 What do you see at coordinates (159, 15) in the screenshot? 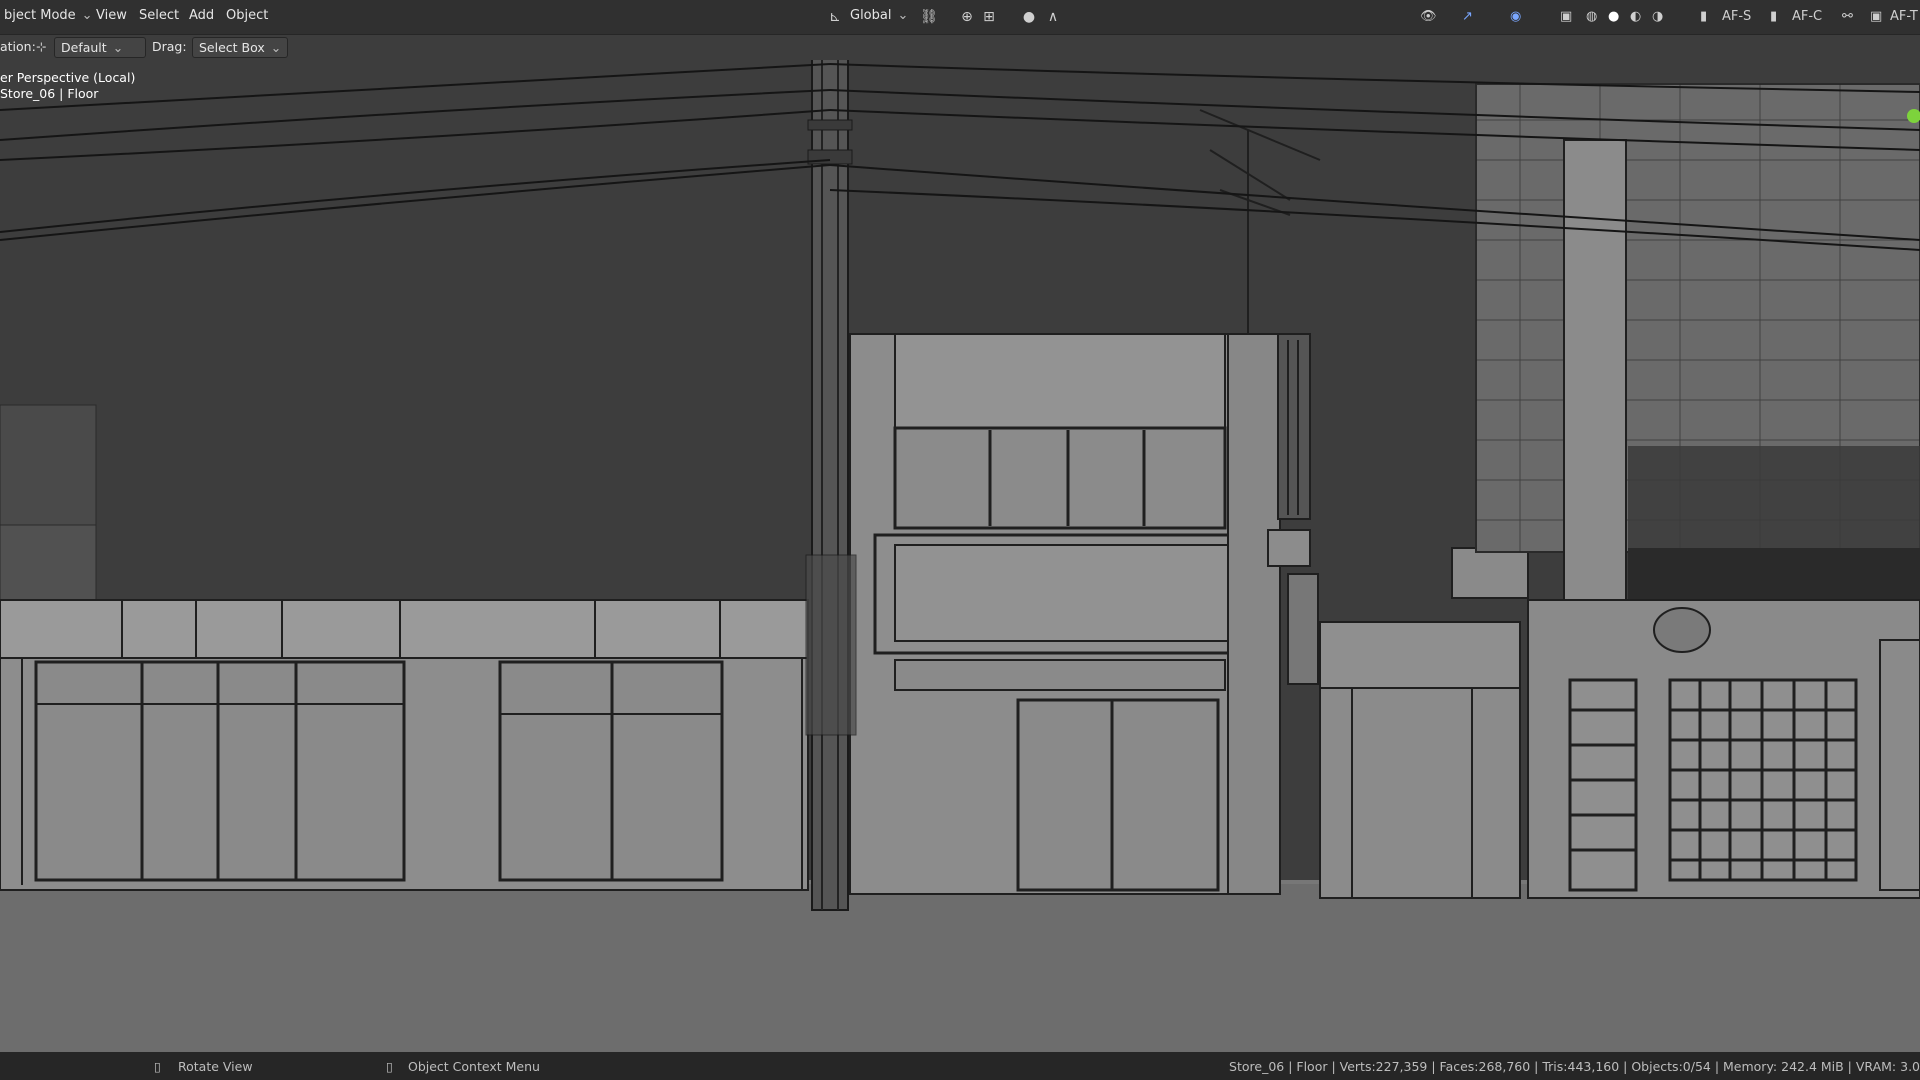
I see `menu-select: Select` at bounding box center [159, 15].